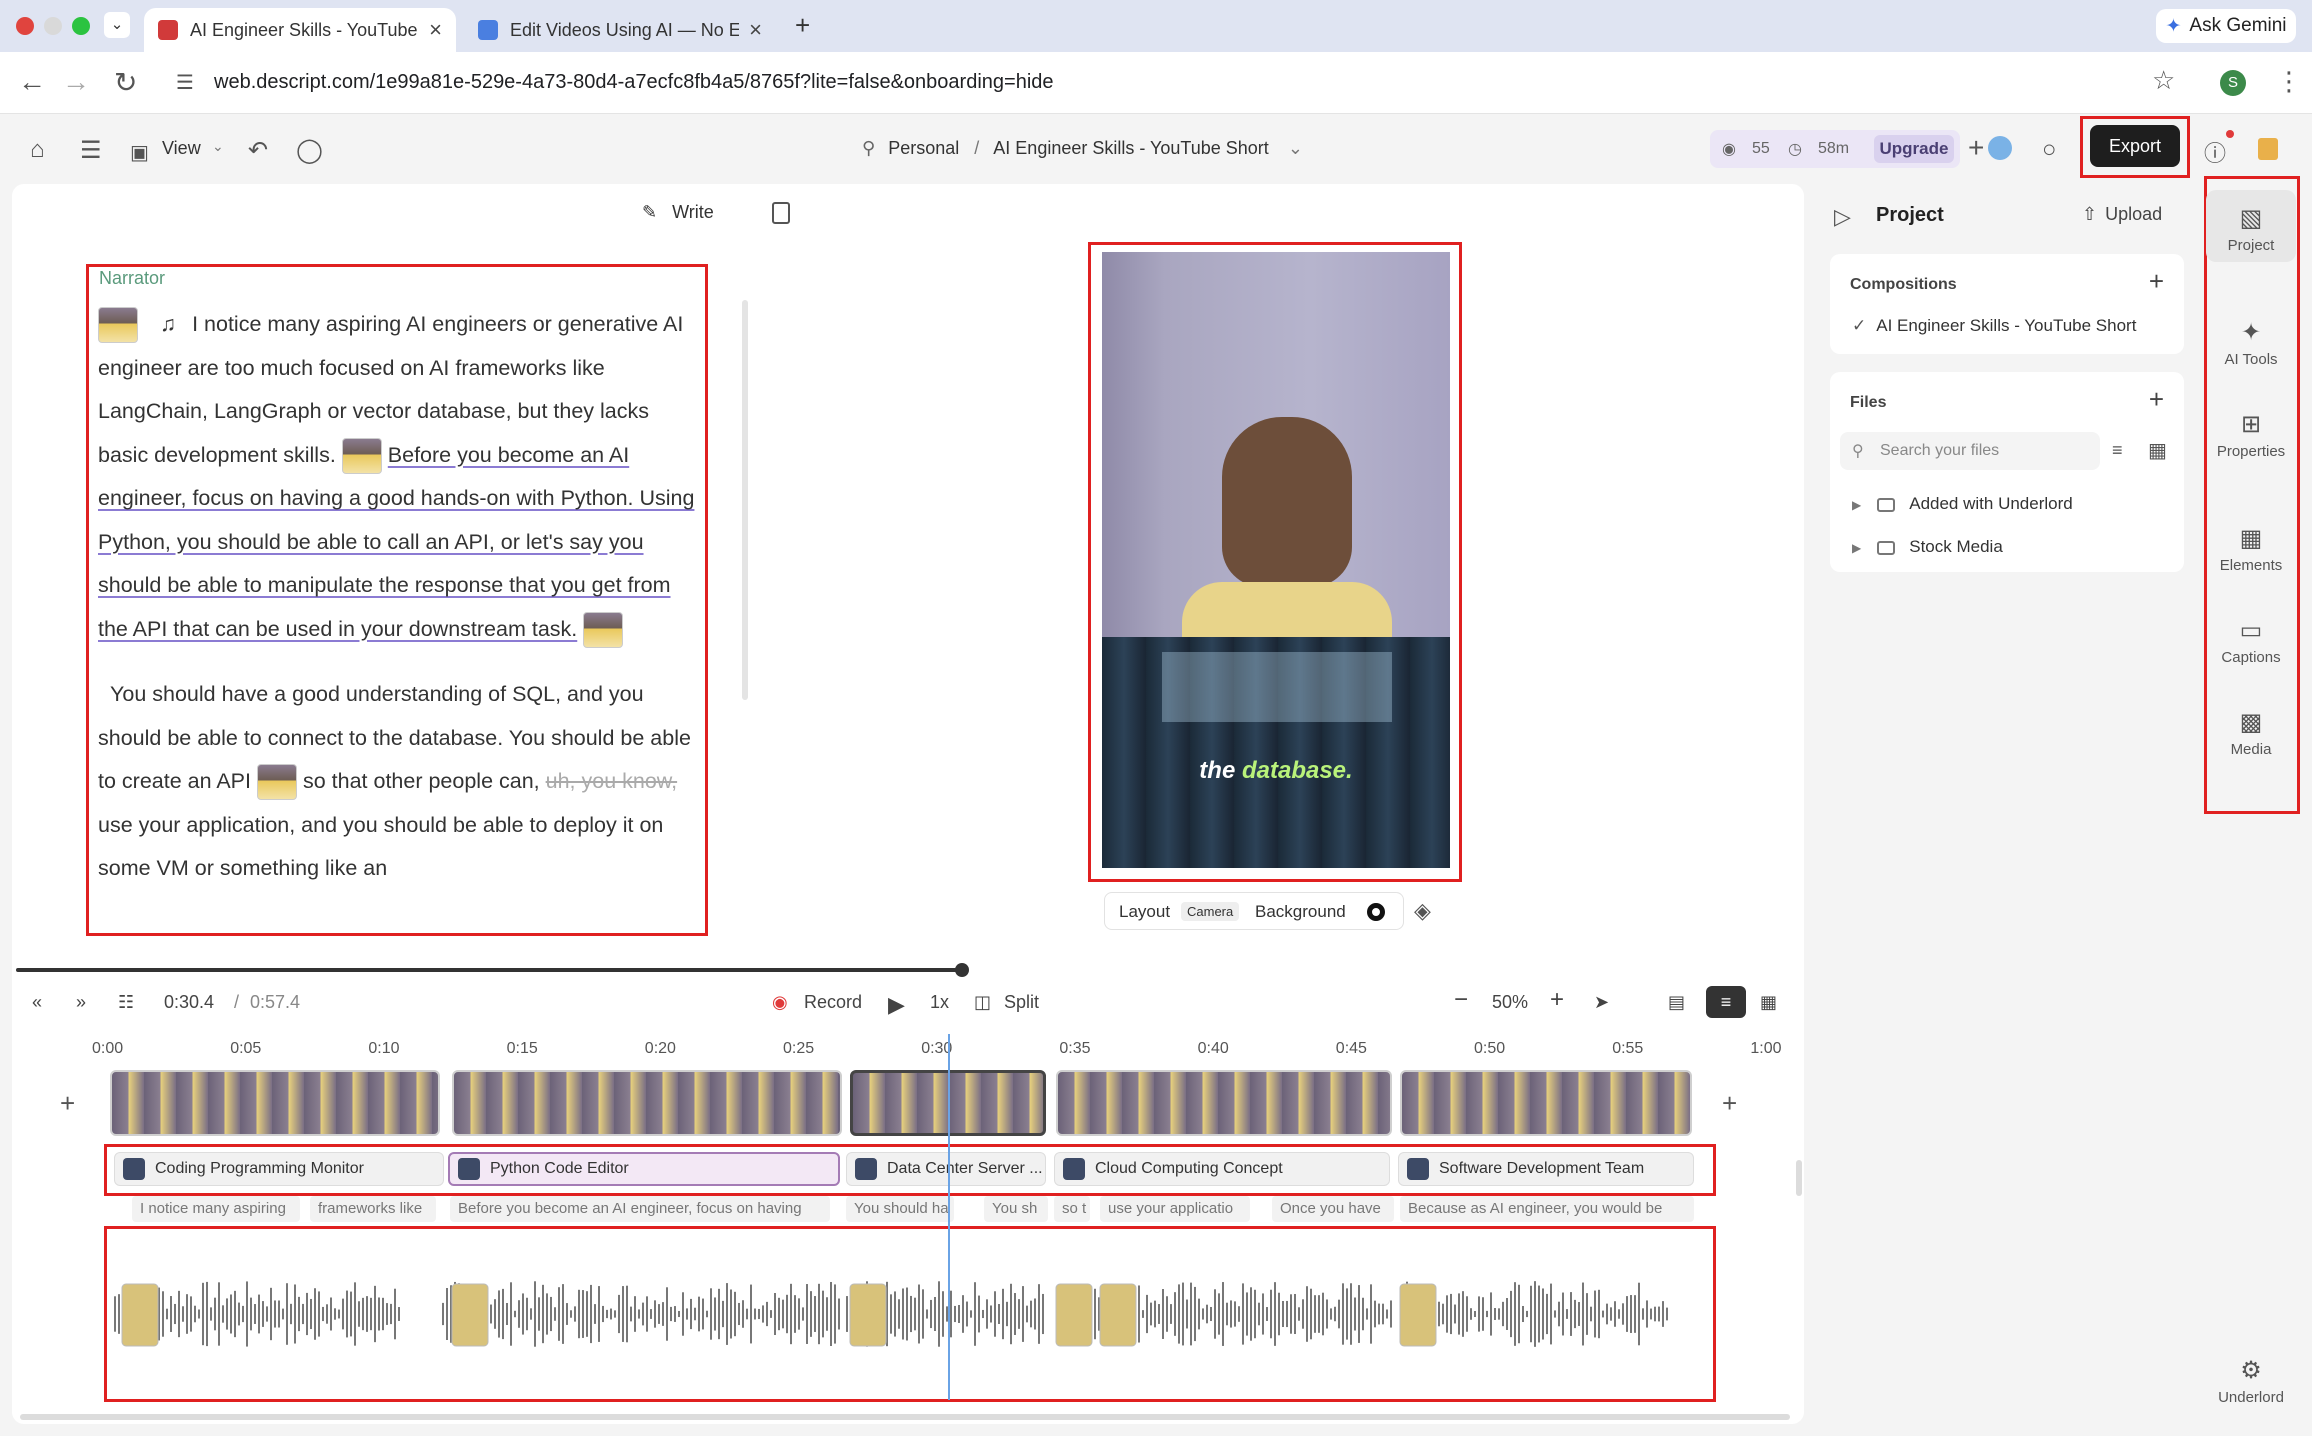 The height and width of the screenshot is (1436, 2312). What do you see at coordinates (2117, 450) in the screenshot?
I see `filter-icon: ≡` at bounding box center [2117, 450].